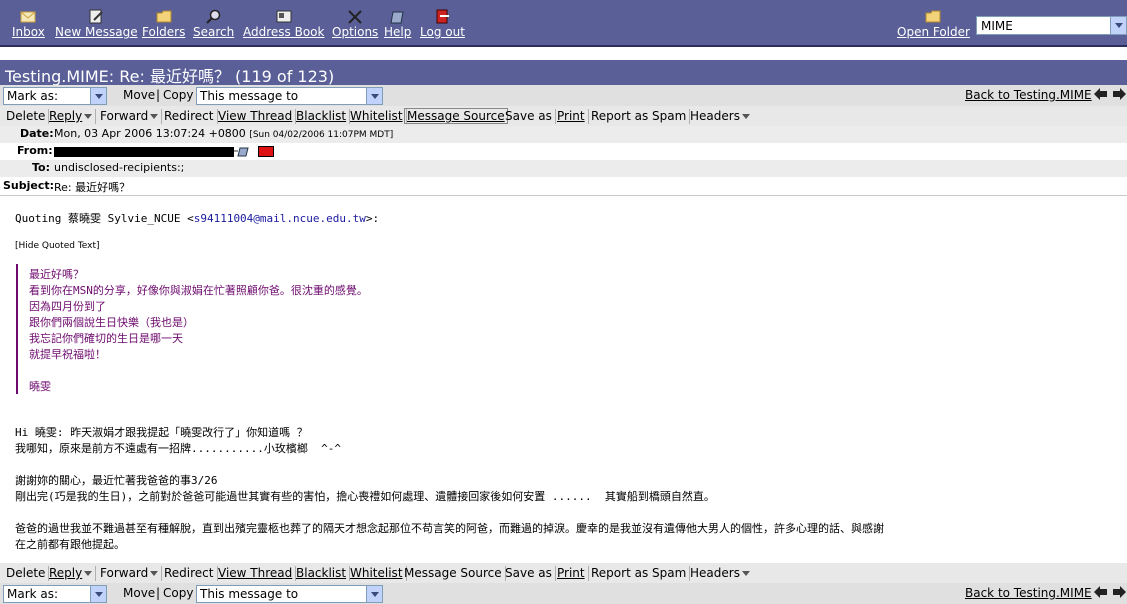  I want to click on nav-help: Help, so click(397, 26).